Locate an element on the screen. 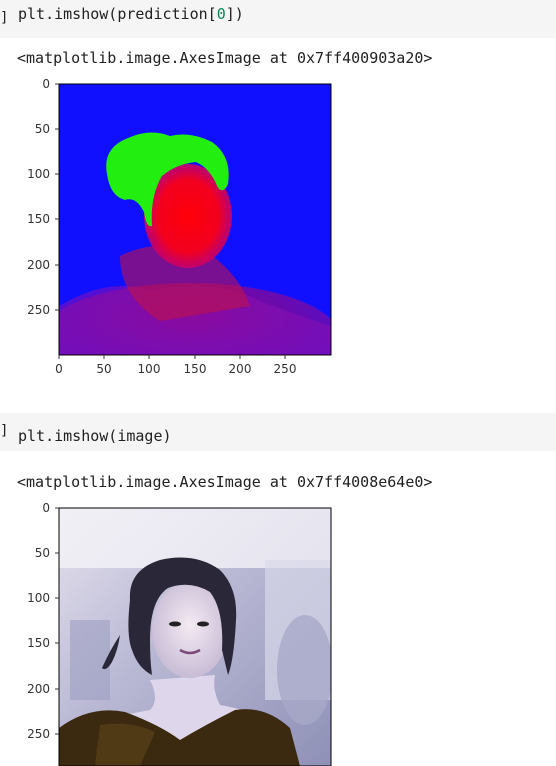  cell-1-prompt: ] is located at coordinates (4, 18).